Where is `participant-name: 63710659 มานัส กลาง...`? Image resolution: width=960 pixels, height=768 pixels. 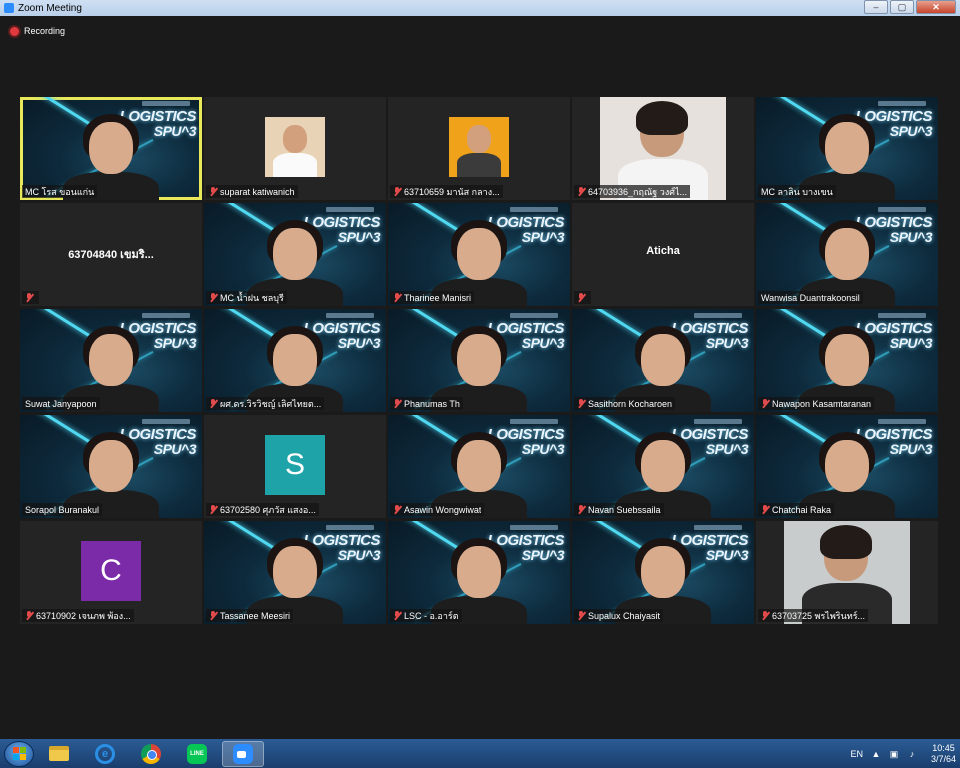
participant-name: 63710659 มานัส กลาง... is located at coordinates (452, 191).